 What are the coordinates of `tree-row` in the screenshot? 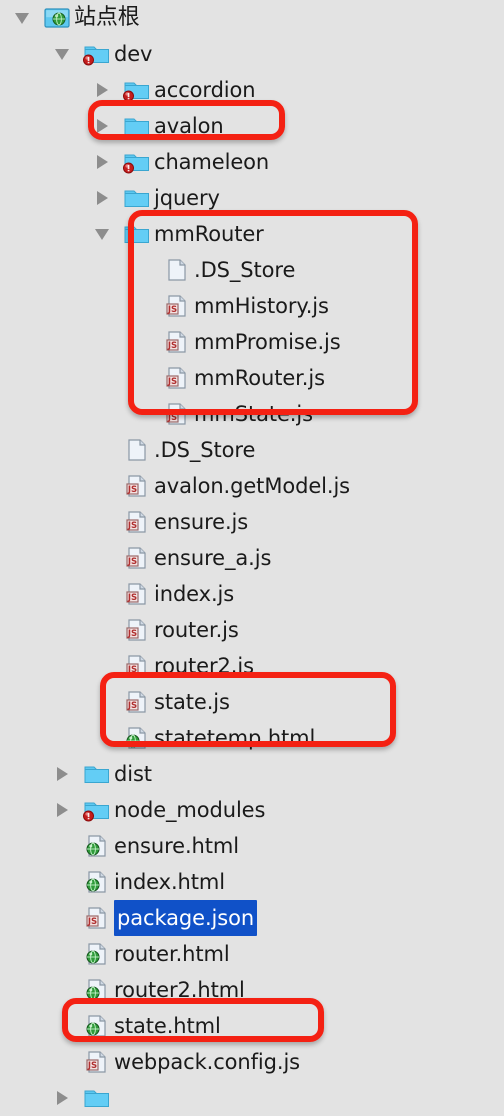 It's located at (252, 1098).